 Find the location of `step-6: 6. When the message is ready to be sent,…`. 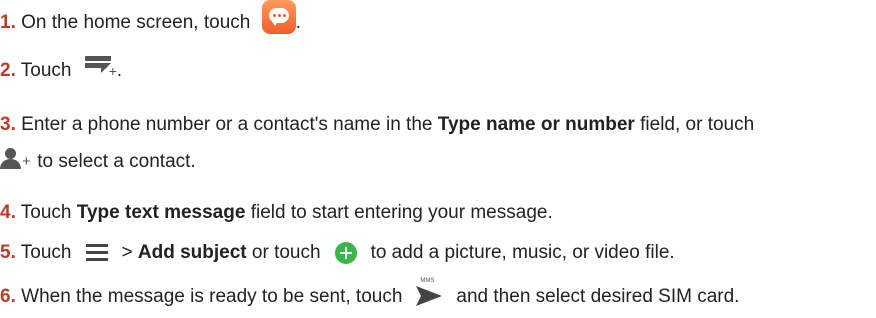

step-6: 6. When the message is ready to be sent,… is located at coordinates (370, 295).